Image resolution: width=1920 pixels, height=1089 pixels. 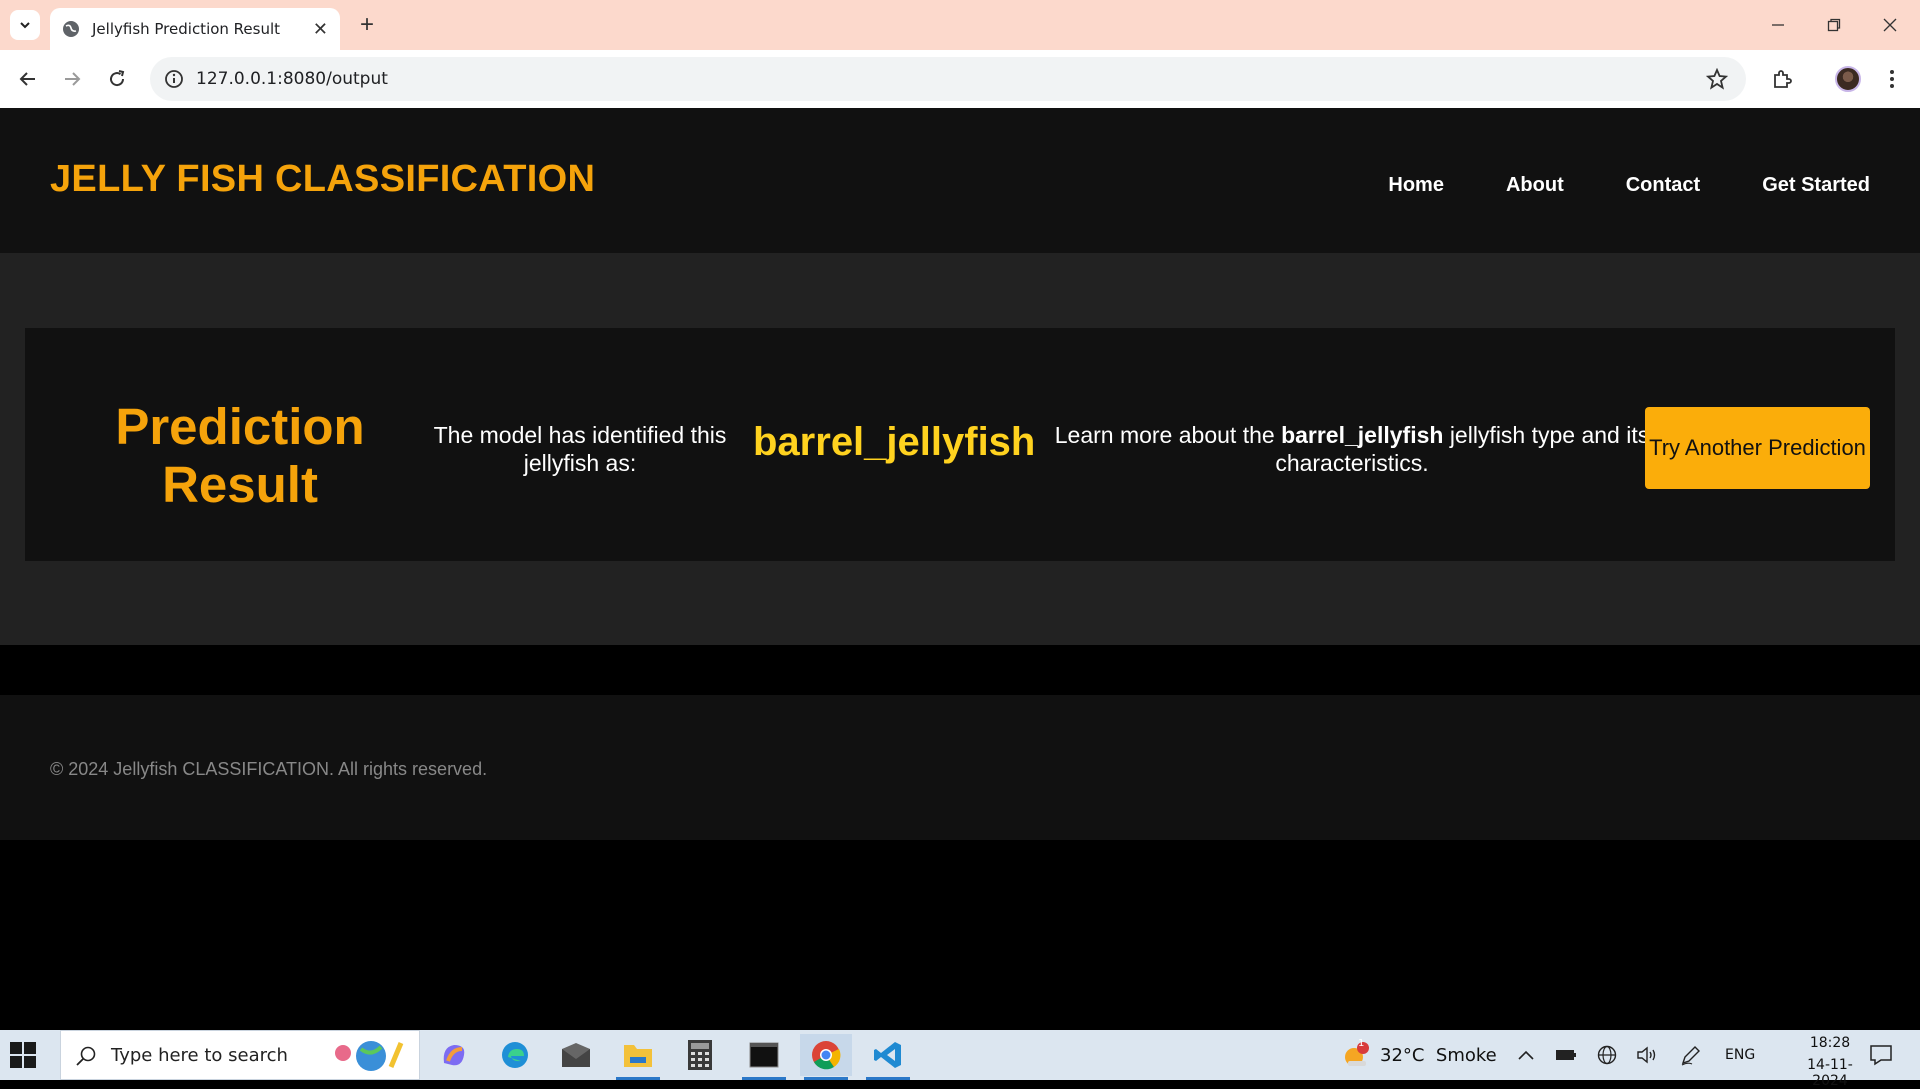 I want to click on search-placeholder: Type here to search, so click(x=199, y=1055).